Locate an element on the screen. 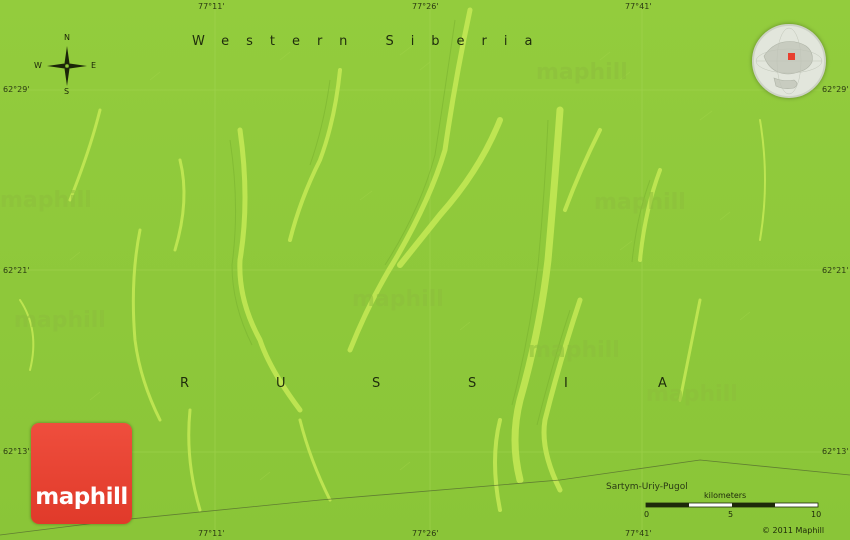  compass-west: W is located at coordinates (38, 65).